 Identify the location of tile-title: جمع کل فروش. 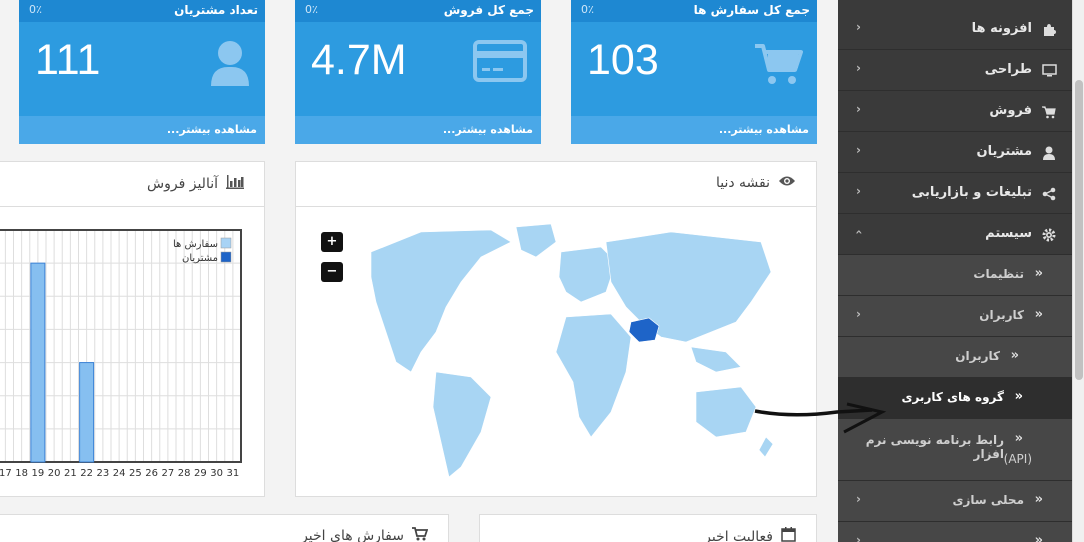
(488, 10).